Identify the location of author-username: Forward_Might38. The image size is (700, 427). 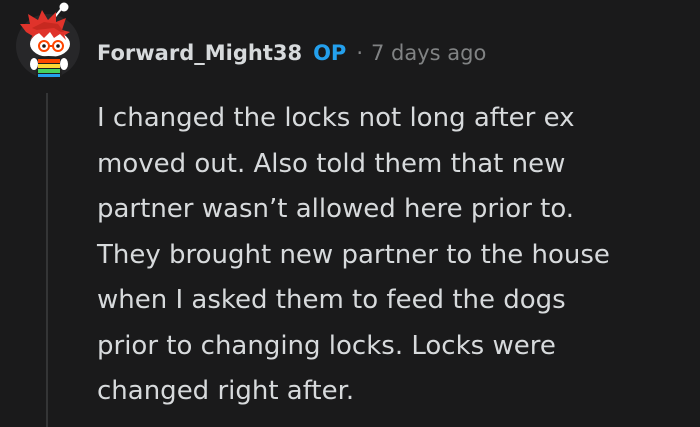
(199, 53).